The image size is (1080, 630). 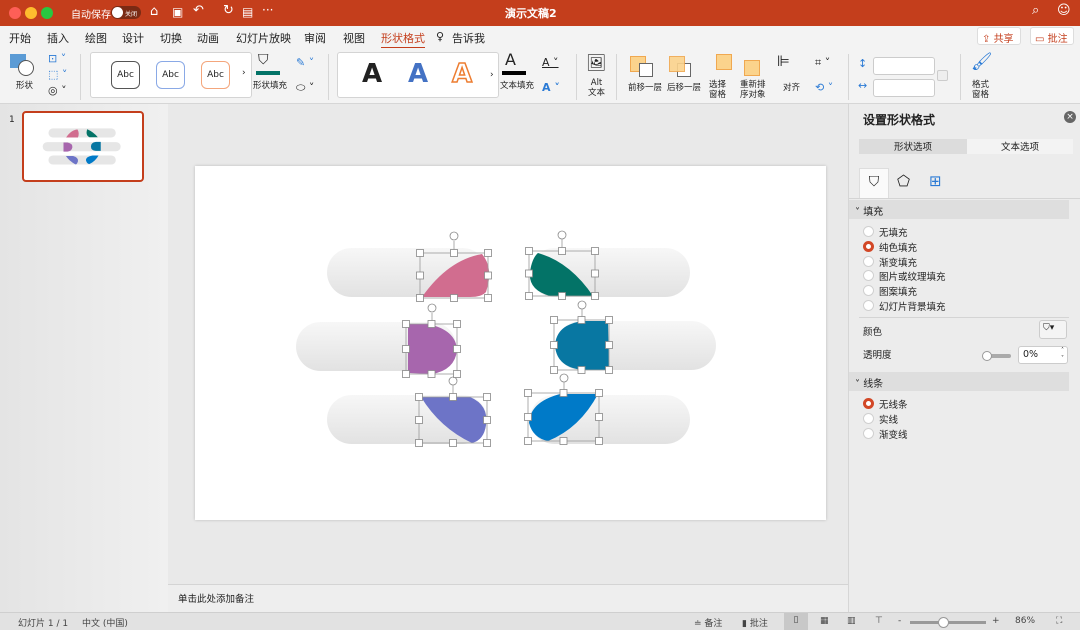 What do you see at coordinates (57, 74) in the screenshot?
I see `edit-shape-icon: ⬚ ˅` at bounding box center [57, 74].